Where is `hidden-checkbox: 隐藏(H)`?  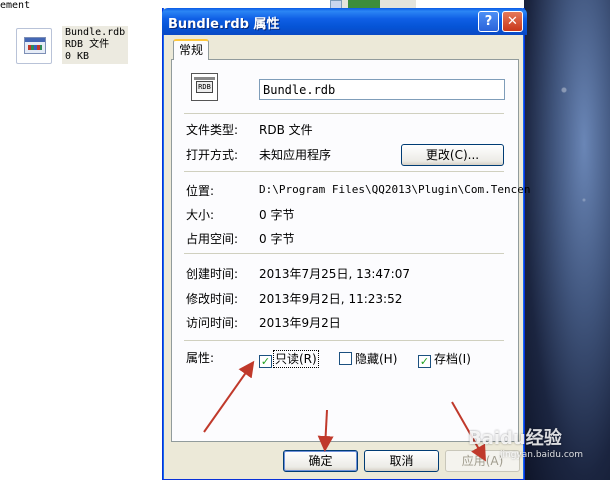
hidden-checkbox: 隐藏(H) is located at coordinates (368, 358).